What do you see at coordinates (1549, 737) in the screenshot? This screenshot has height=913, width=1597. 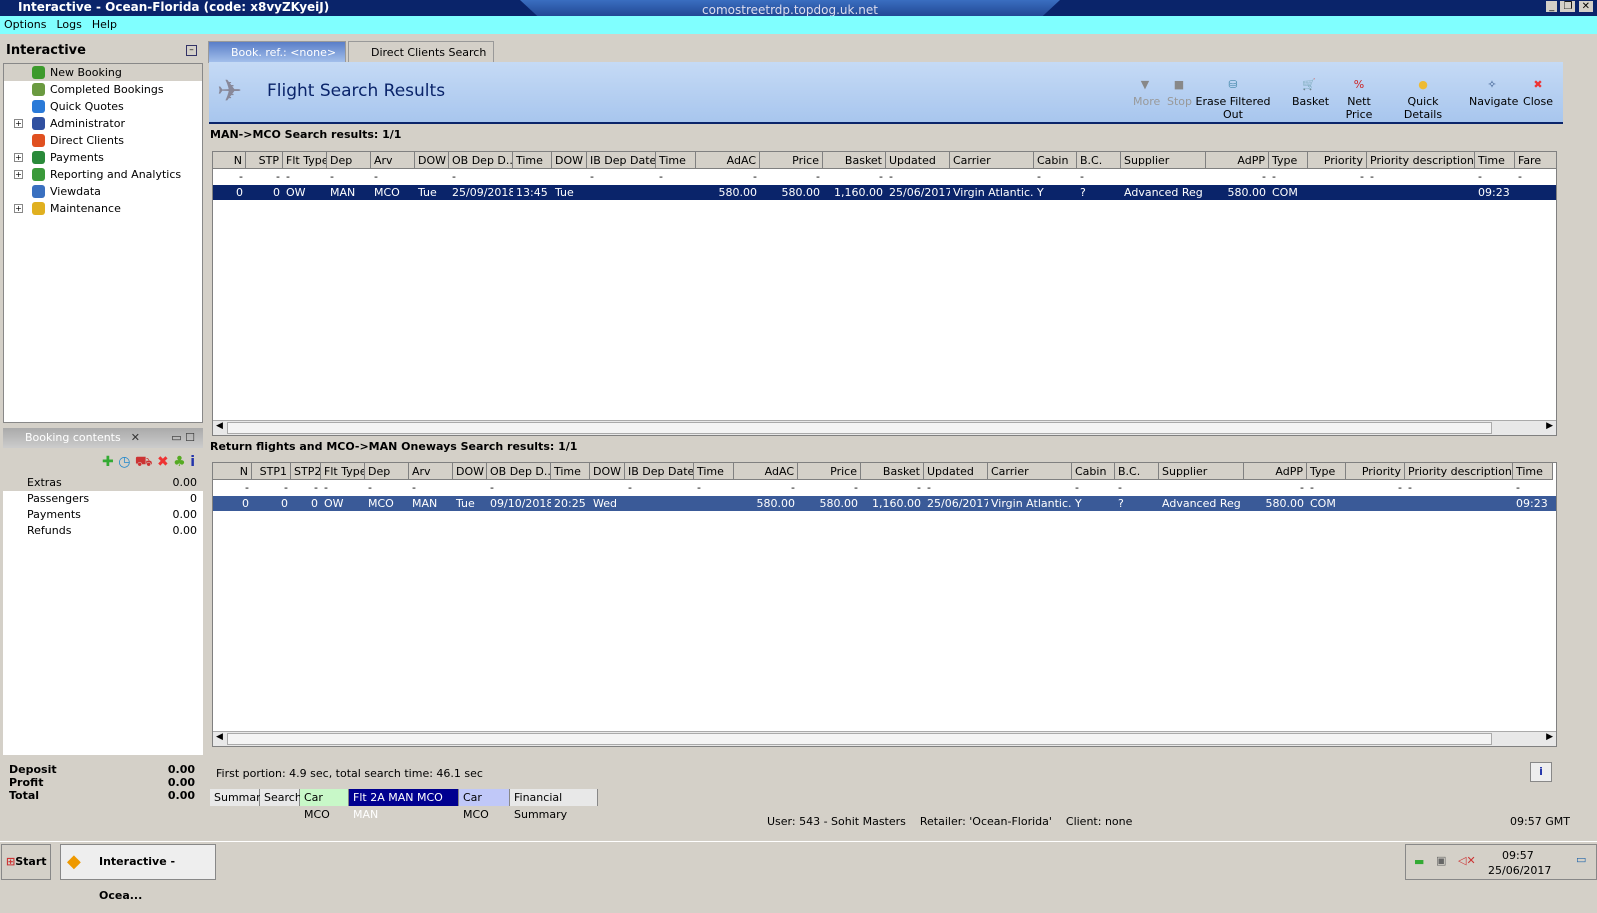 I see `scroll-right-icon: ▶` at bounding box center [1549, 737].